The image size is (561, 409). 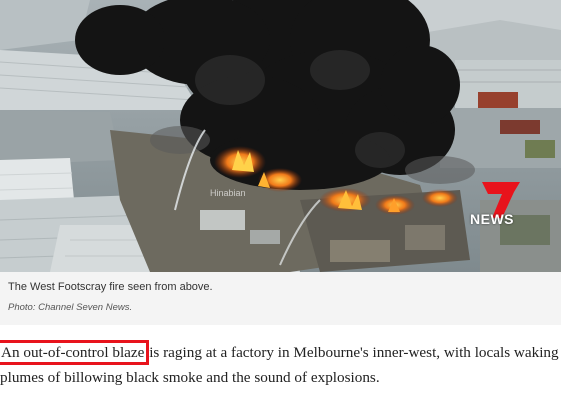 I want to click on watermark: Hinabian, so click(x=228, y=193).